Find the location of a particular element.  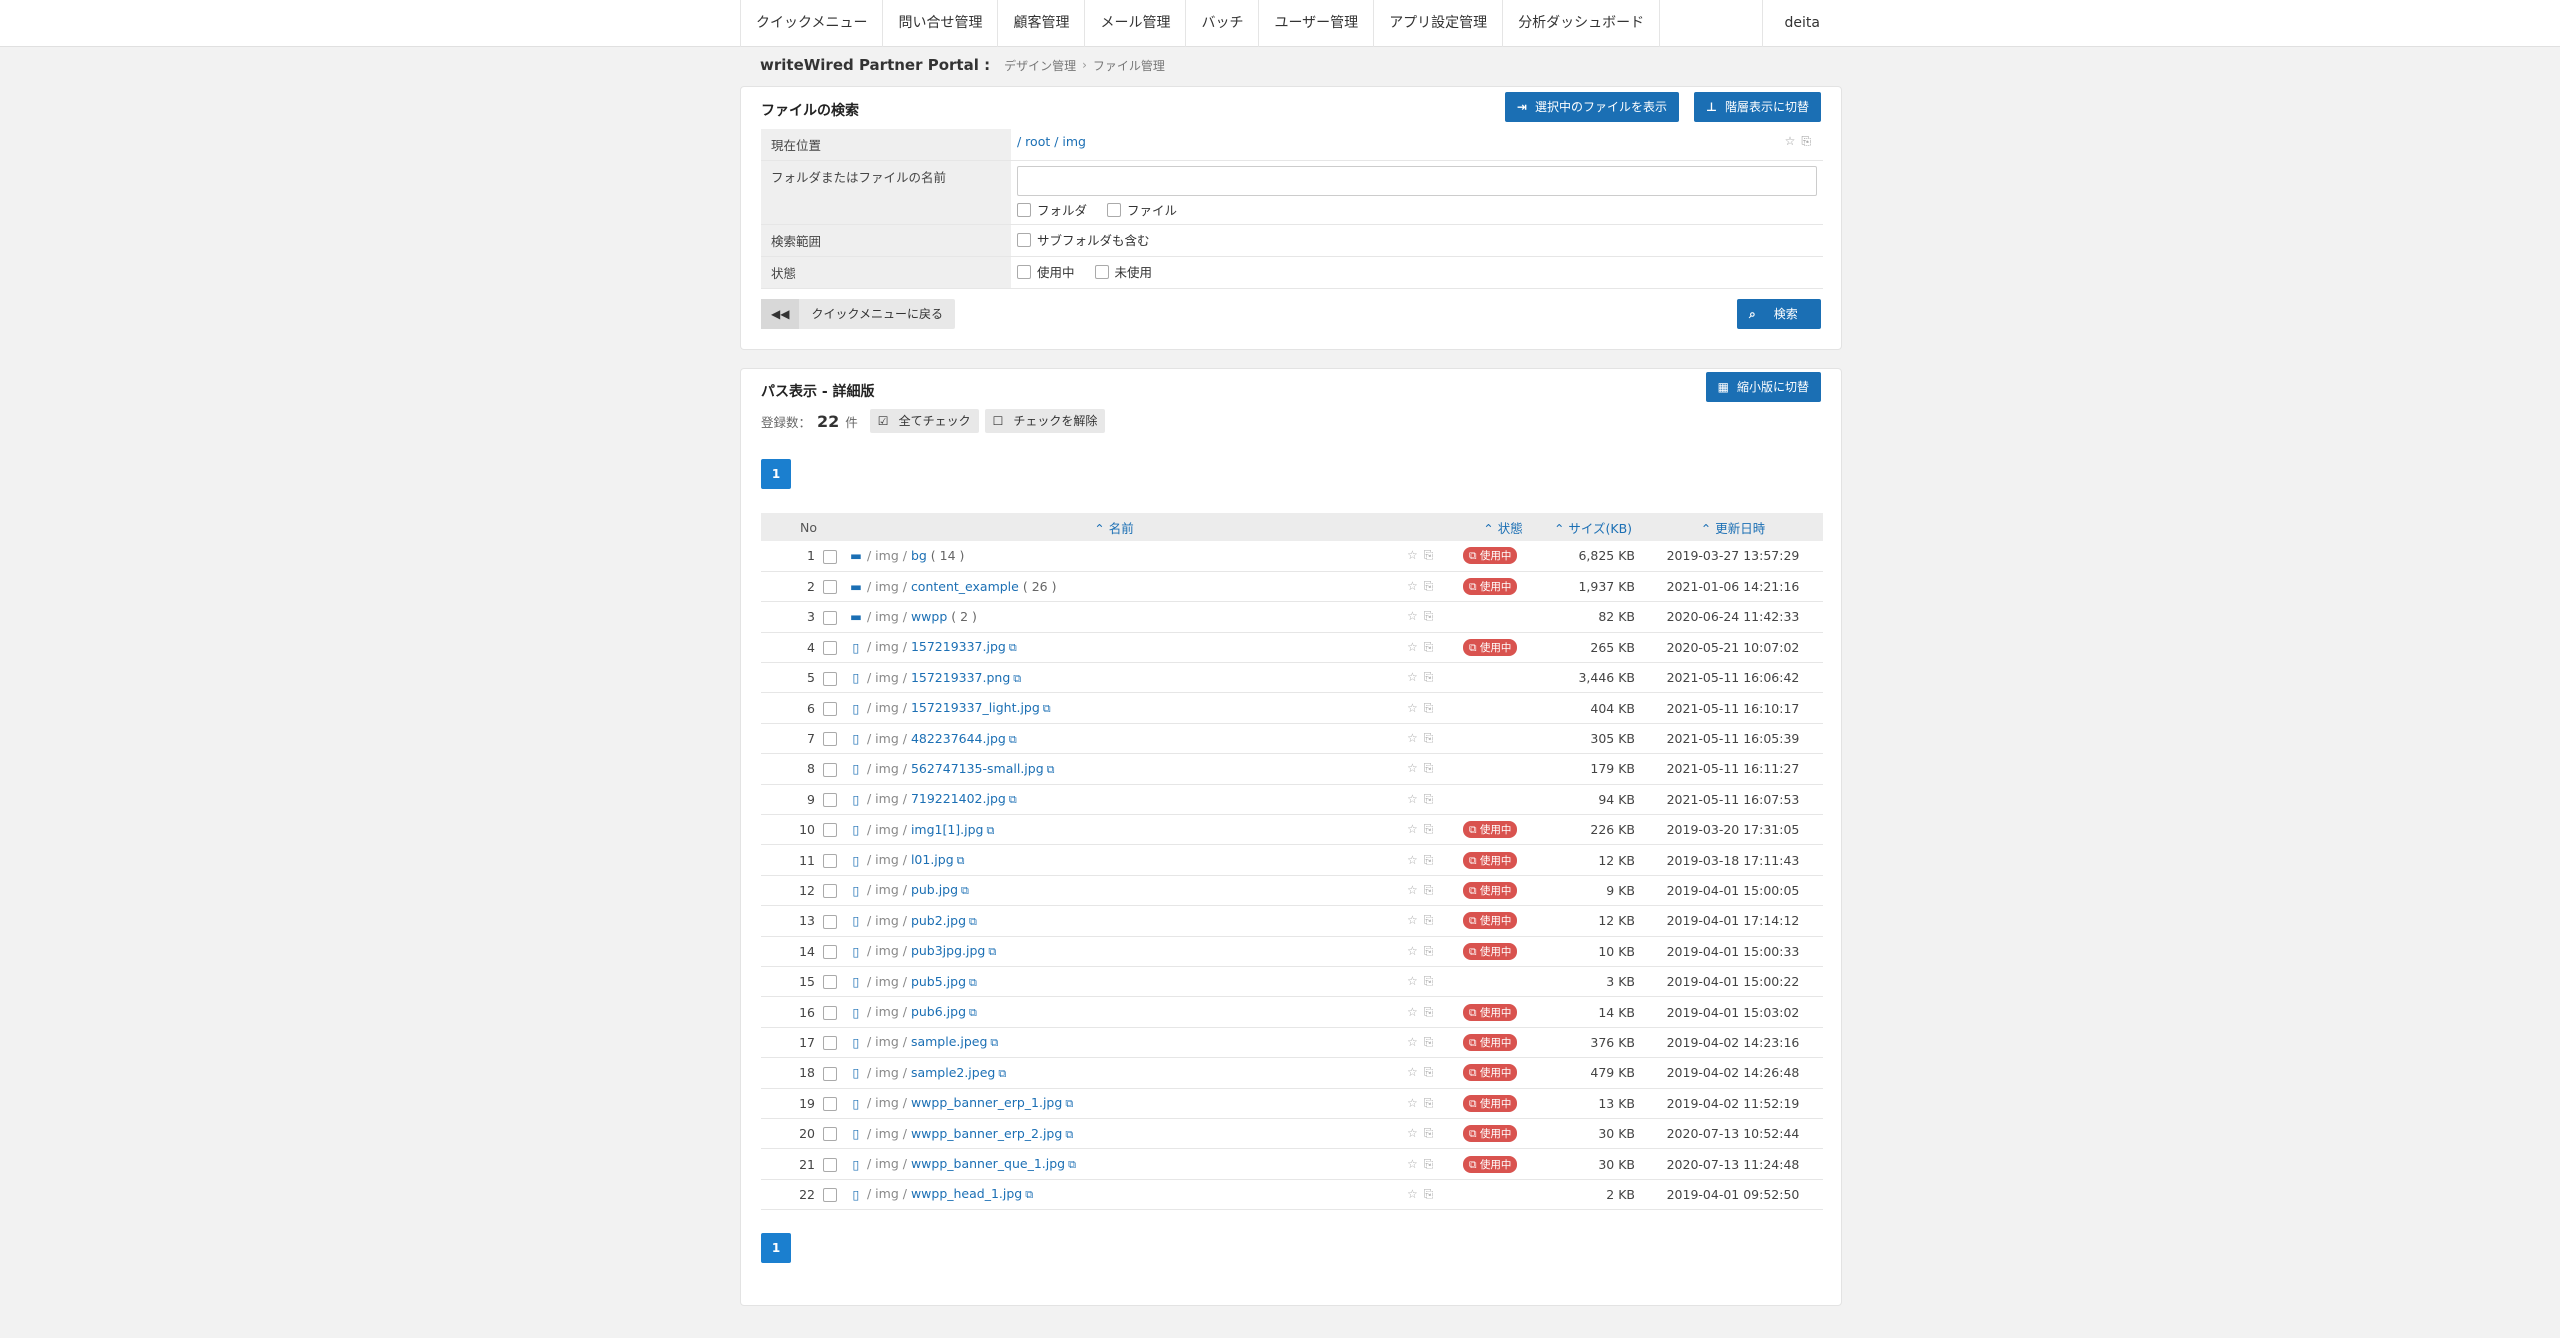

row-name-link: wwpp_banner_erp_1.jpg is located at coordinates (986, 1102).